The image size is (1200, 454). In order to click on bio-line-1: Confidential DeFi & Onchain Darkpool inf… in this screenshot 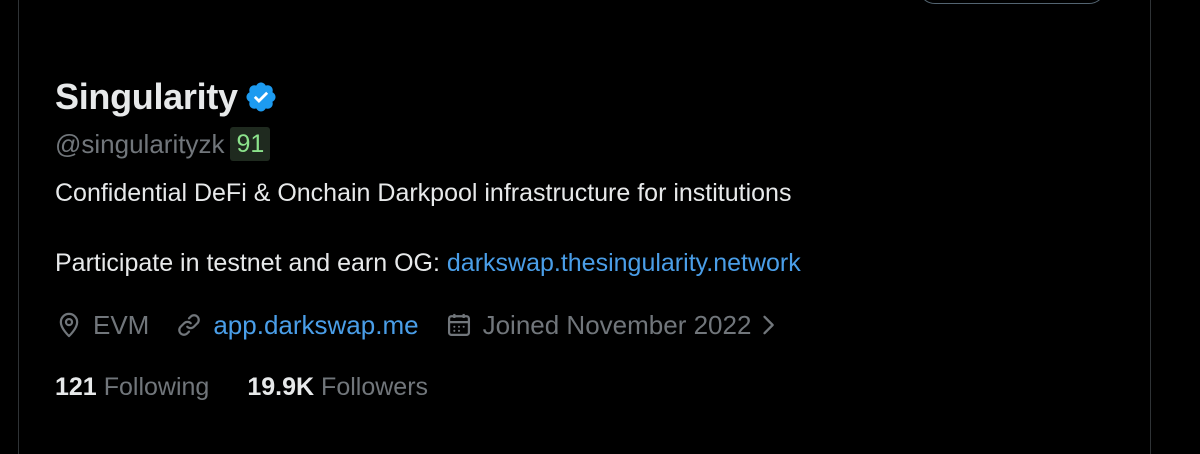, I will do `click(423, 193)`.